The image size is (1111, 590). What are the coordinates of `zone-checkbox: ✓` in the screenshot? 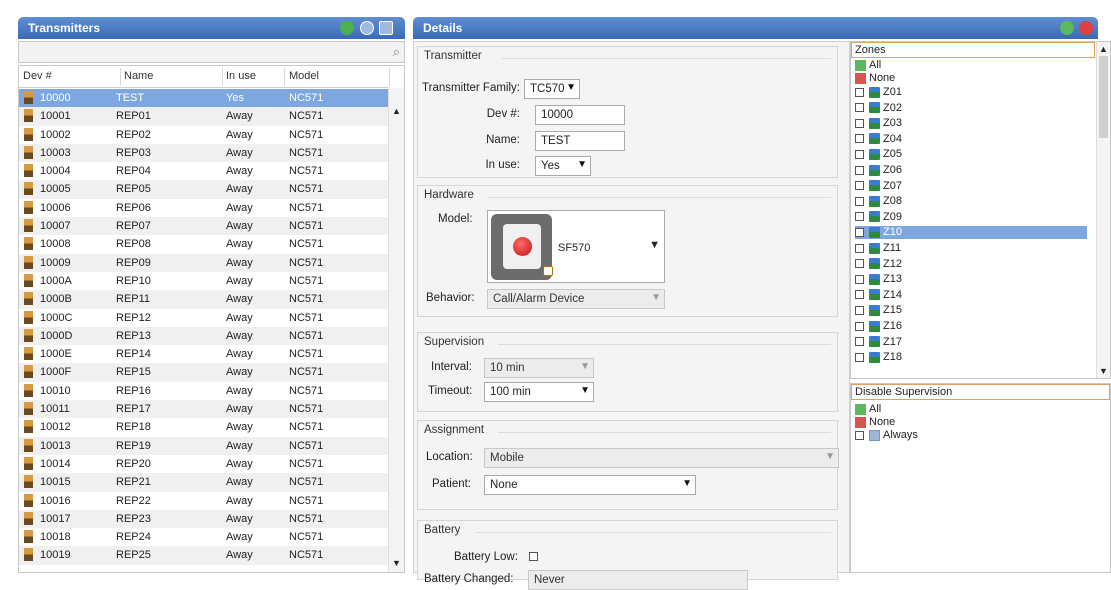 It's located at (859, 232).